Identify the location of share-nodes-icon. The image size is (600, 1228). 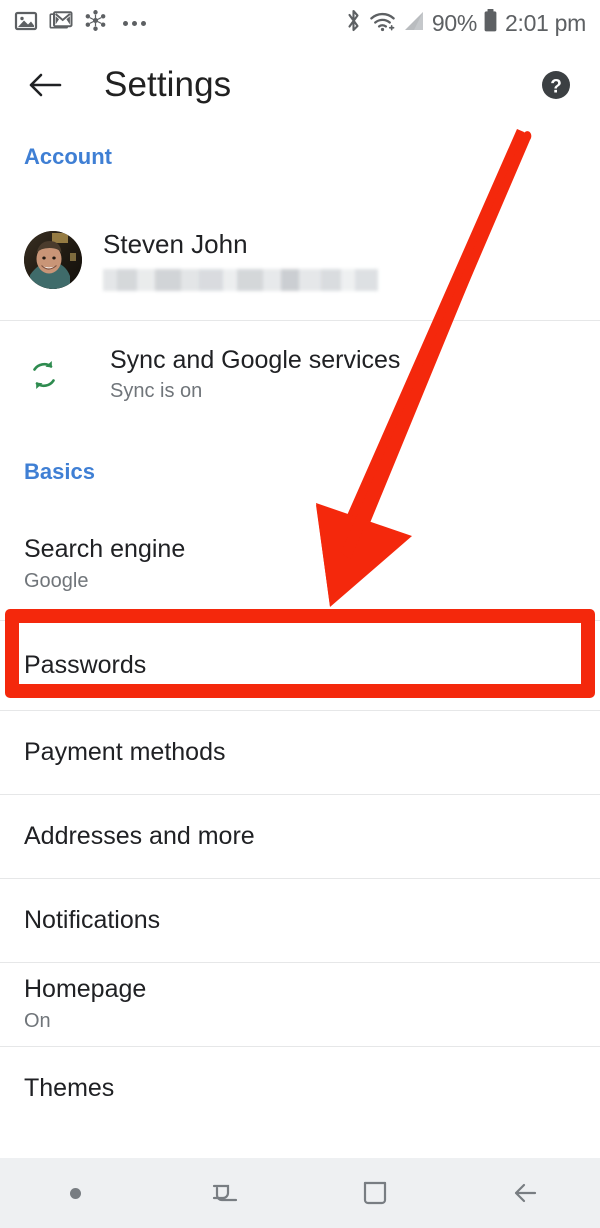
(95, 23).